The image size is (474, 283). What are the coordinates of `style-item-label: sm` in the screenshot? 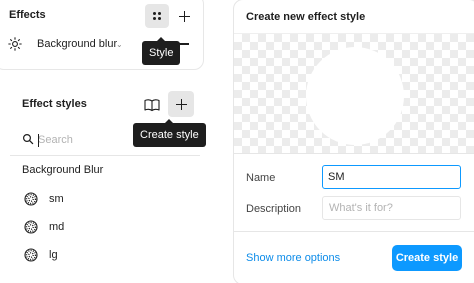 It's located at (56, 199).